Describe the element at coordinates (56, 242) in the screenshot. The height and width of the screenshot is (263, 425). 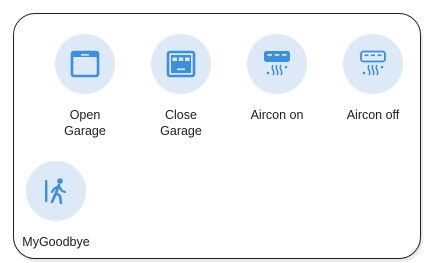
I see `shortcut-label: MyGoodbye` at that location.